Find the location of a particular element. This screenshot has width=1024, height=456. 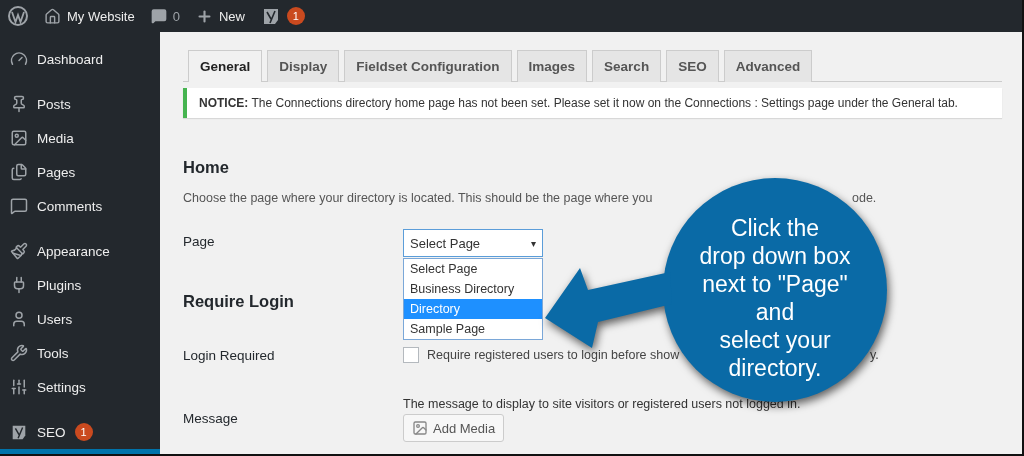

pages-icon is located at coordinates (19, 172).